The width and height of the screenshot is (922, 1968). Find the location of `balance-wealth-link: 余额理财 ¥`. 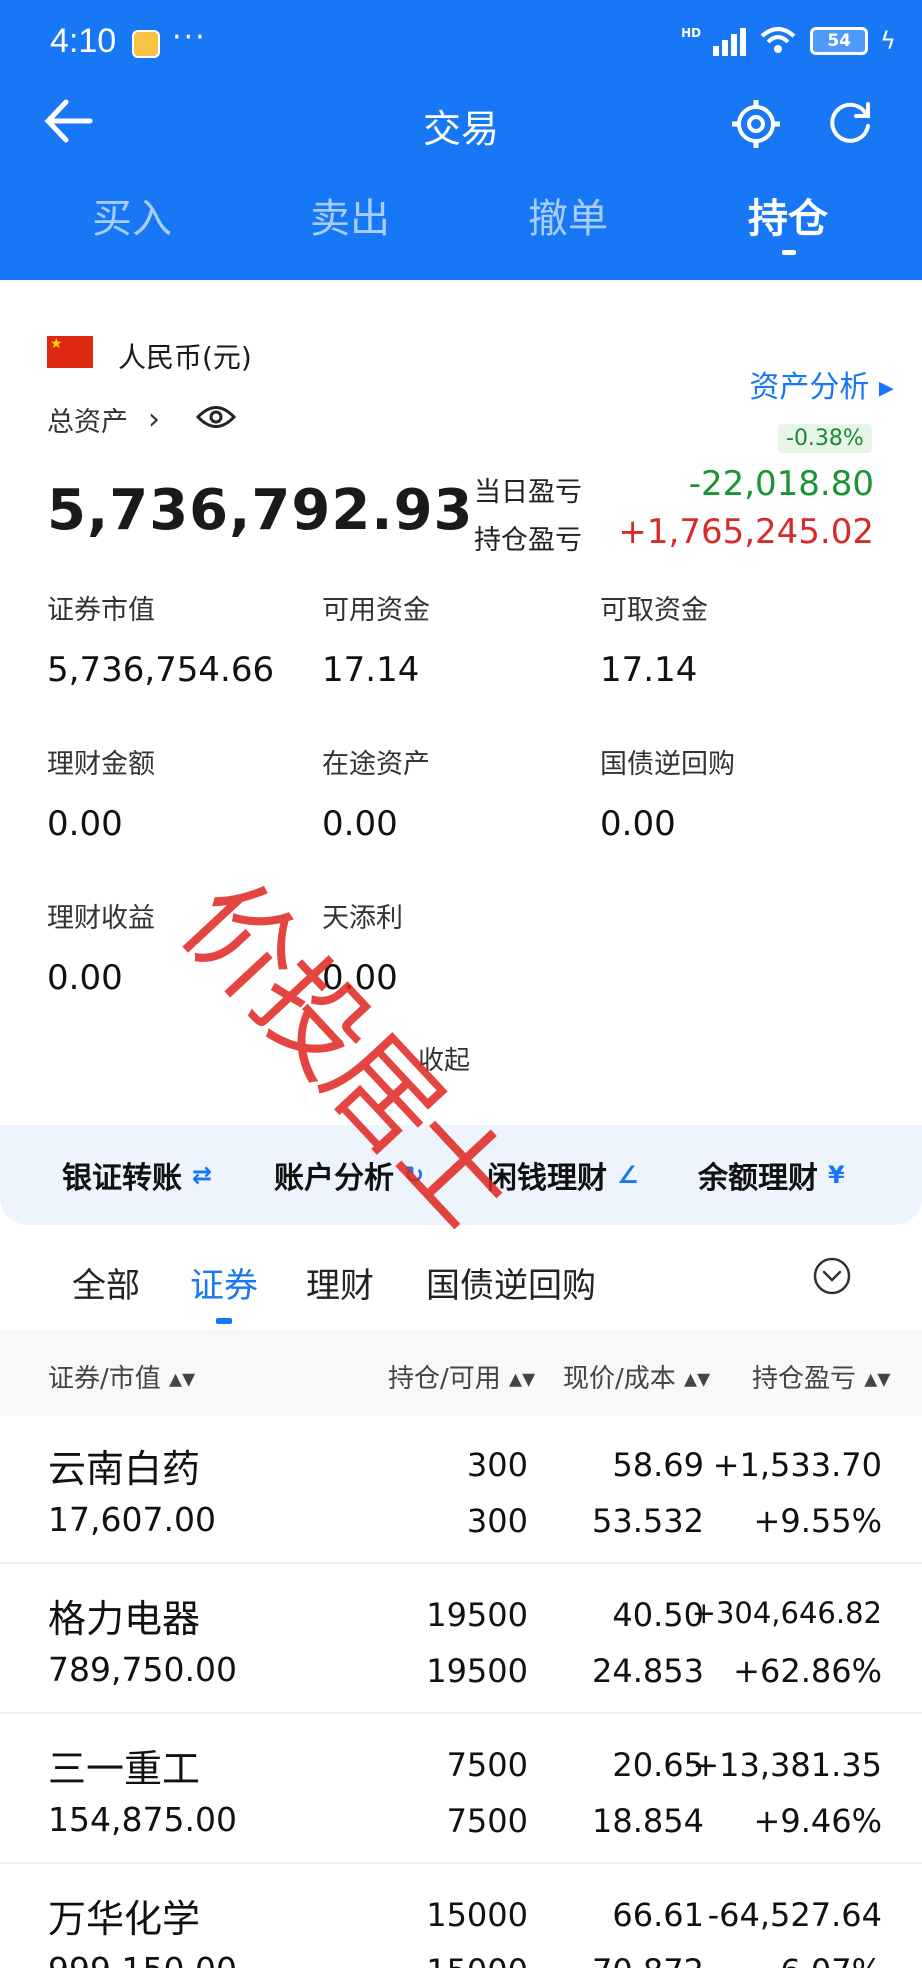

balance-wealth-link: 余额理财 ¥ is located at coordinates (771, 1175).